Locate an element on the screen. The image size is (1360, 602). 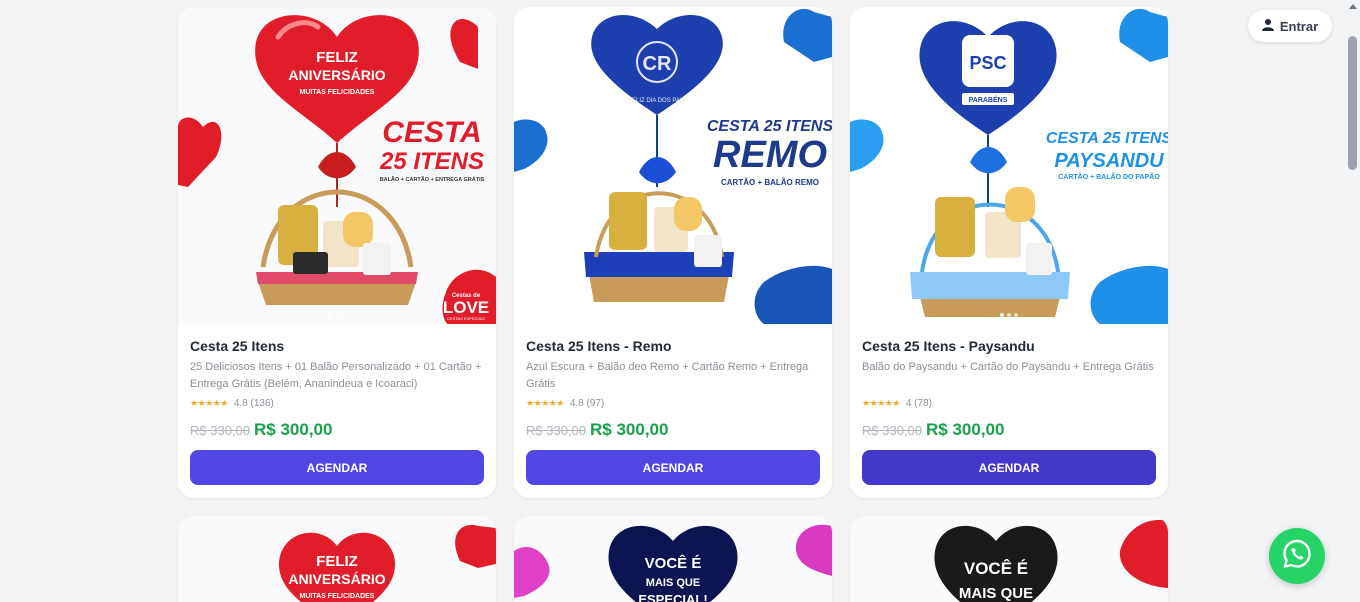
whatsapp-icon is located at coordinates (1297, 556).